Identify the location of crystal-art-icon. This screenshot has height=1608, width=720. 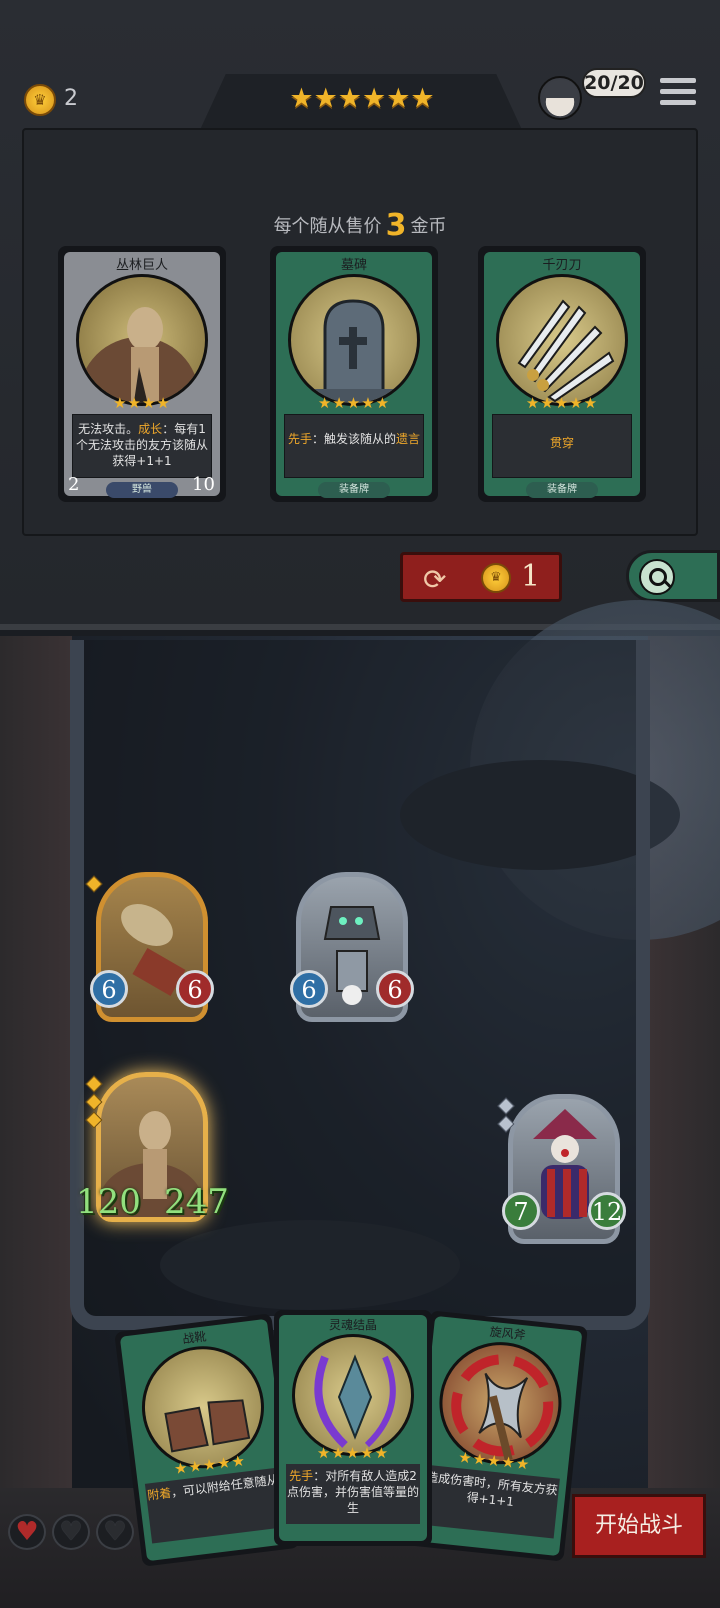
(353, 1395).